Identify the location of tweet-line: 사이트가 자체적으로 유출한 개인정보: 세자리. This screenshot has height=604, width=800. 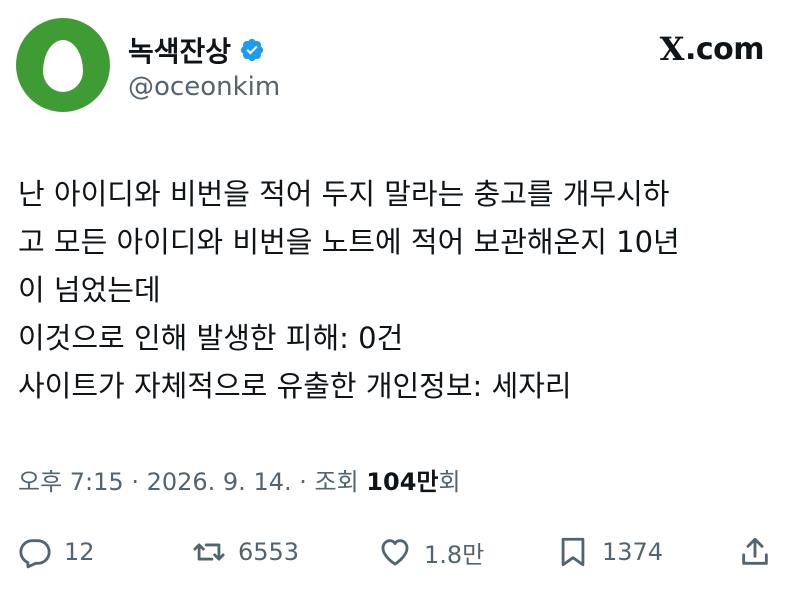
(295, 386).